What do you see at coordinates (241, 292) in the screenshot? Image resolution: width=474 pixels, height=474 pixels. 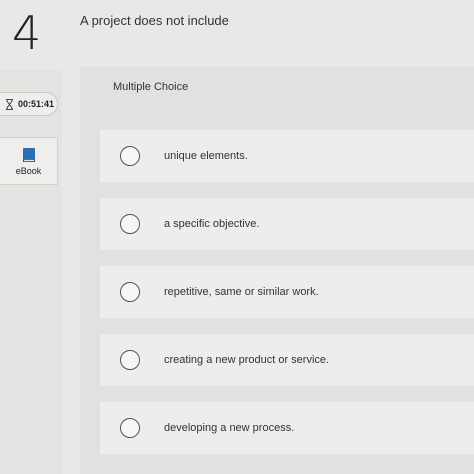 I see `answer-option-text: repetitive, same or similar work.` at bounding box center [241, 292].